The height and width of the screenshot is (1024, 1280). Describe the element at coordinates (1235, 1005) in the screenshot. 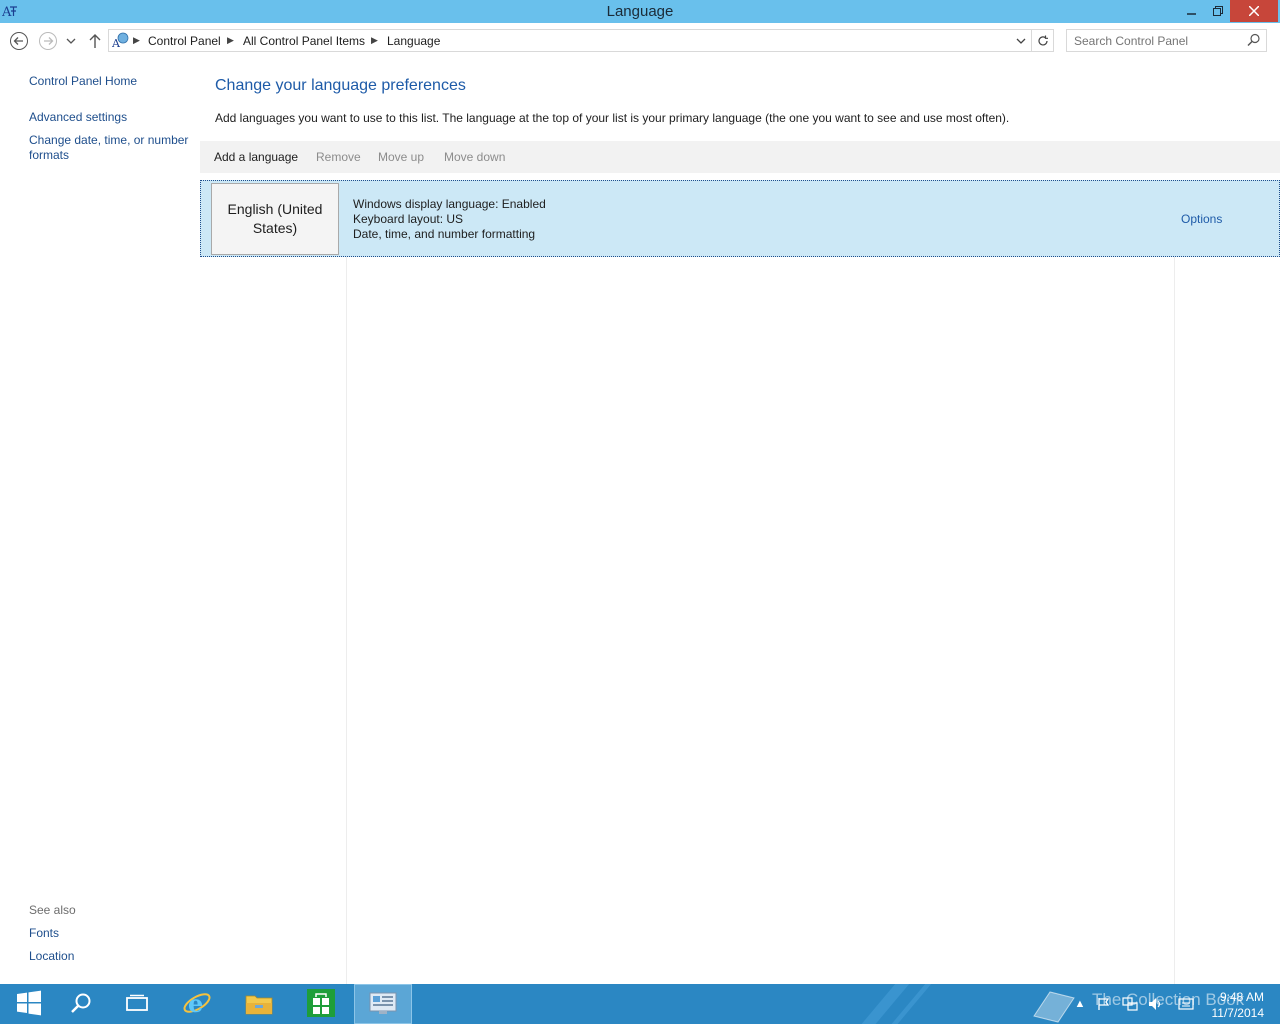

I see `system-clock: 9:48 AM 11/7/2014` at that location.